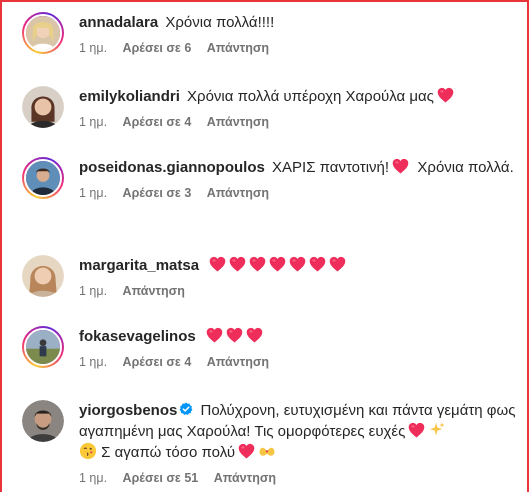 This screenshot has width=529, height=492. I want to click on comment-meta: 1 ημ. Αρέσει σε 6 Απάντηση, so click(298, 49).